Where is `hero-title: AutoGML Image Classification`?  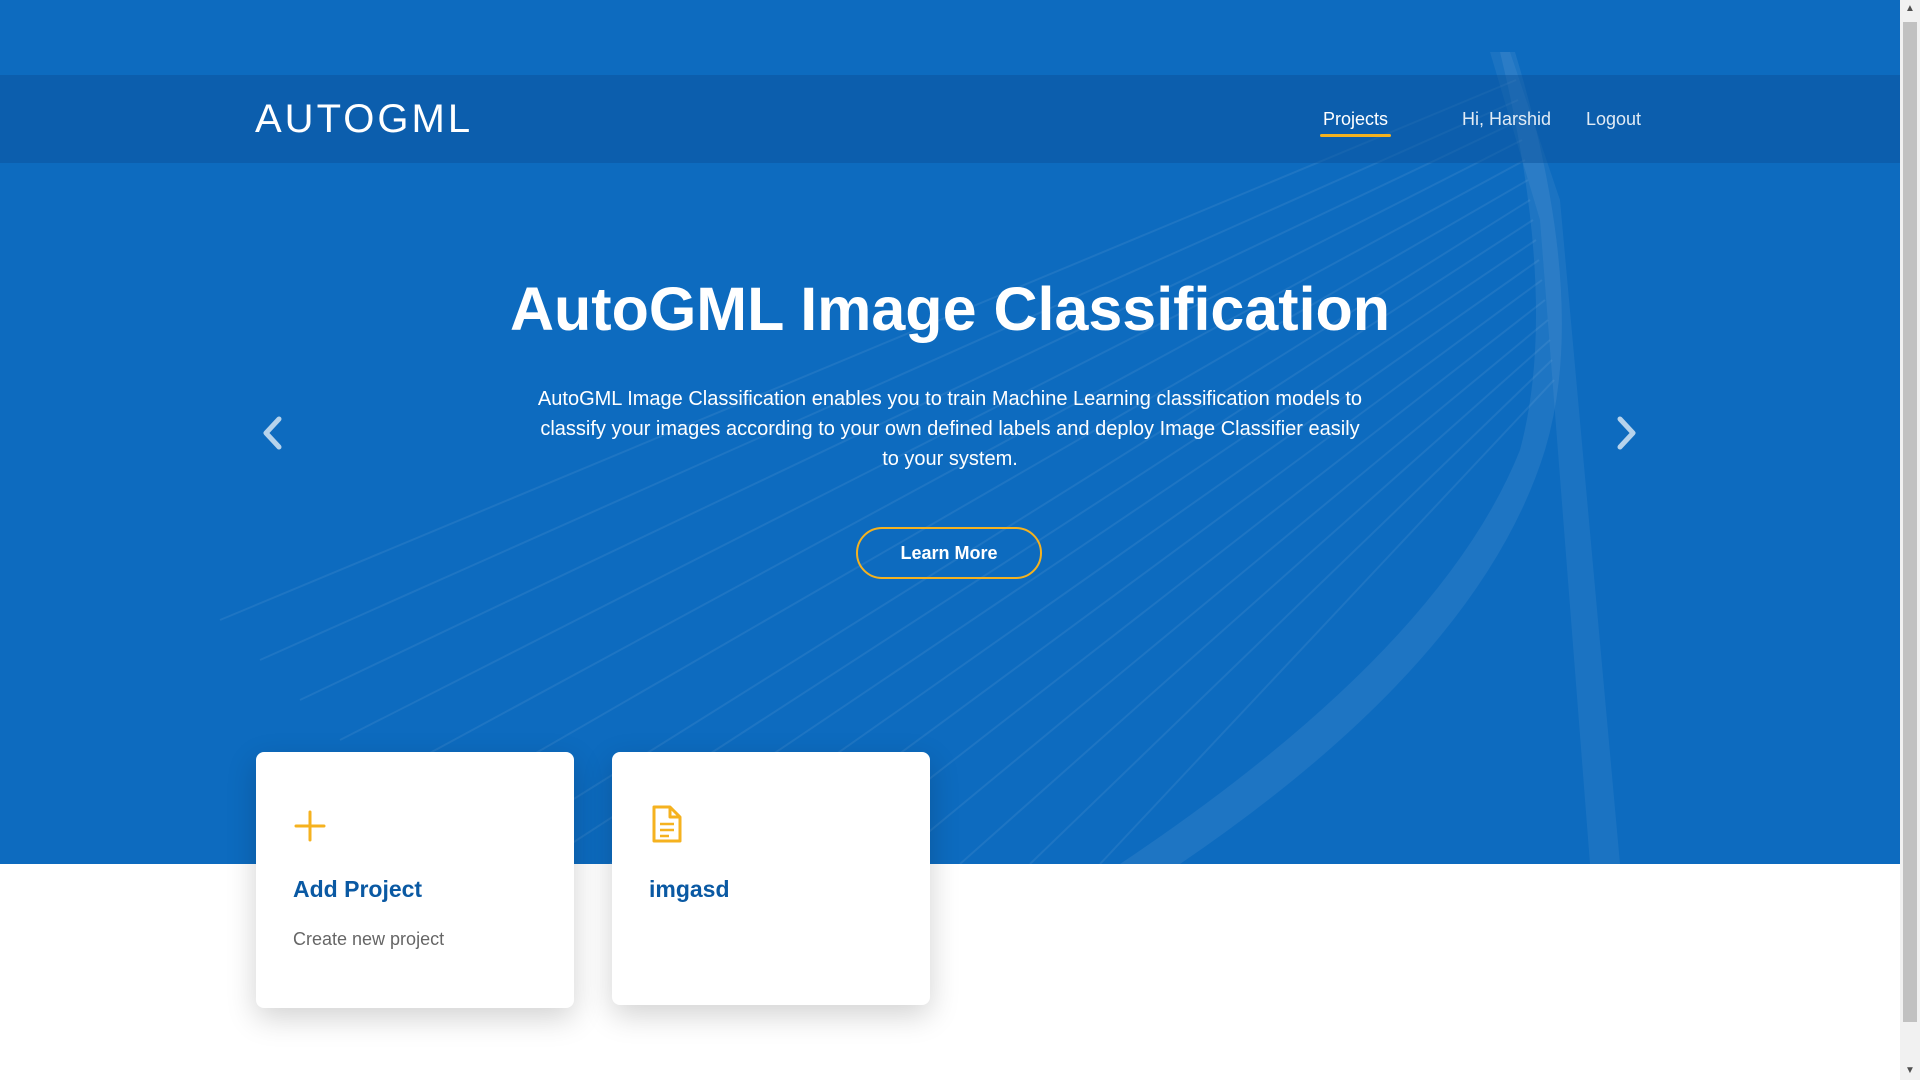
hero-title: AutoGML Image Classification is located at coordinates (950, 309).